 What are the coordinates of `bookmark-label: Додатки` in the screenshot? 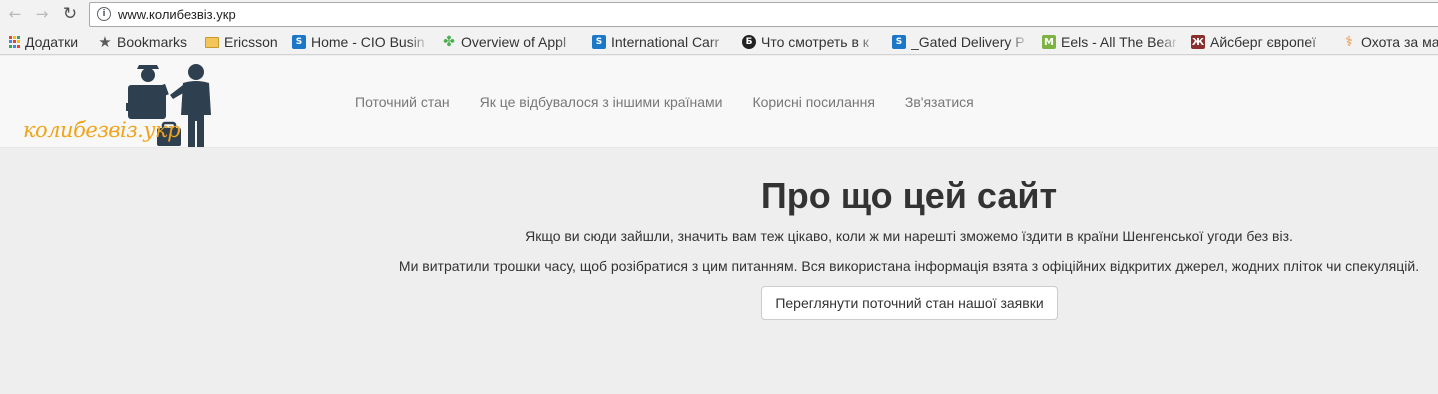 It's located at (52, 42).